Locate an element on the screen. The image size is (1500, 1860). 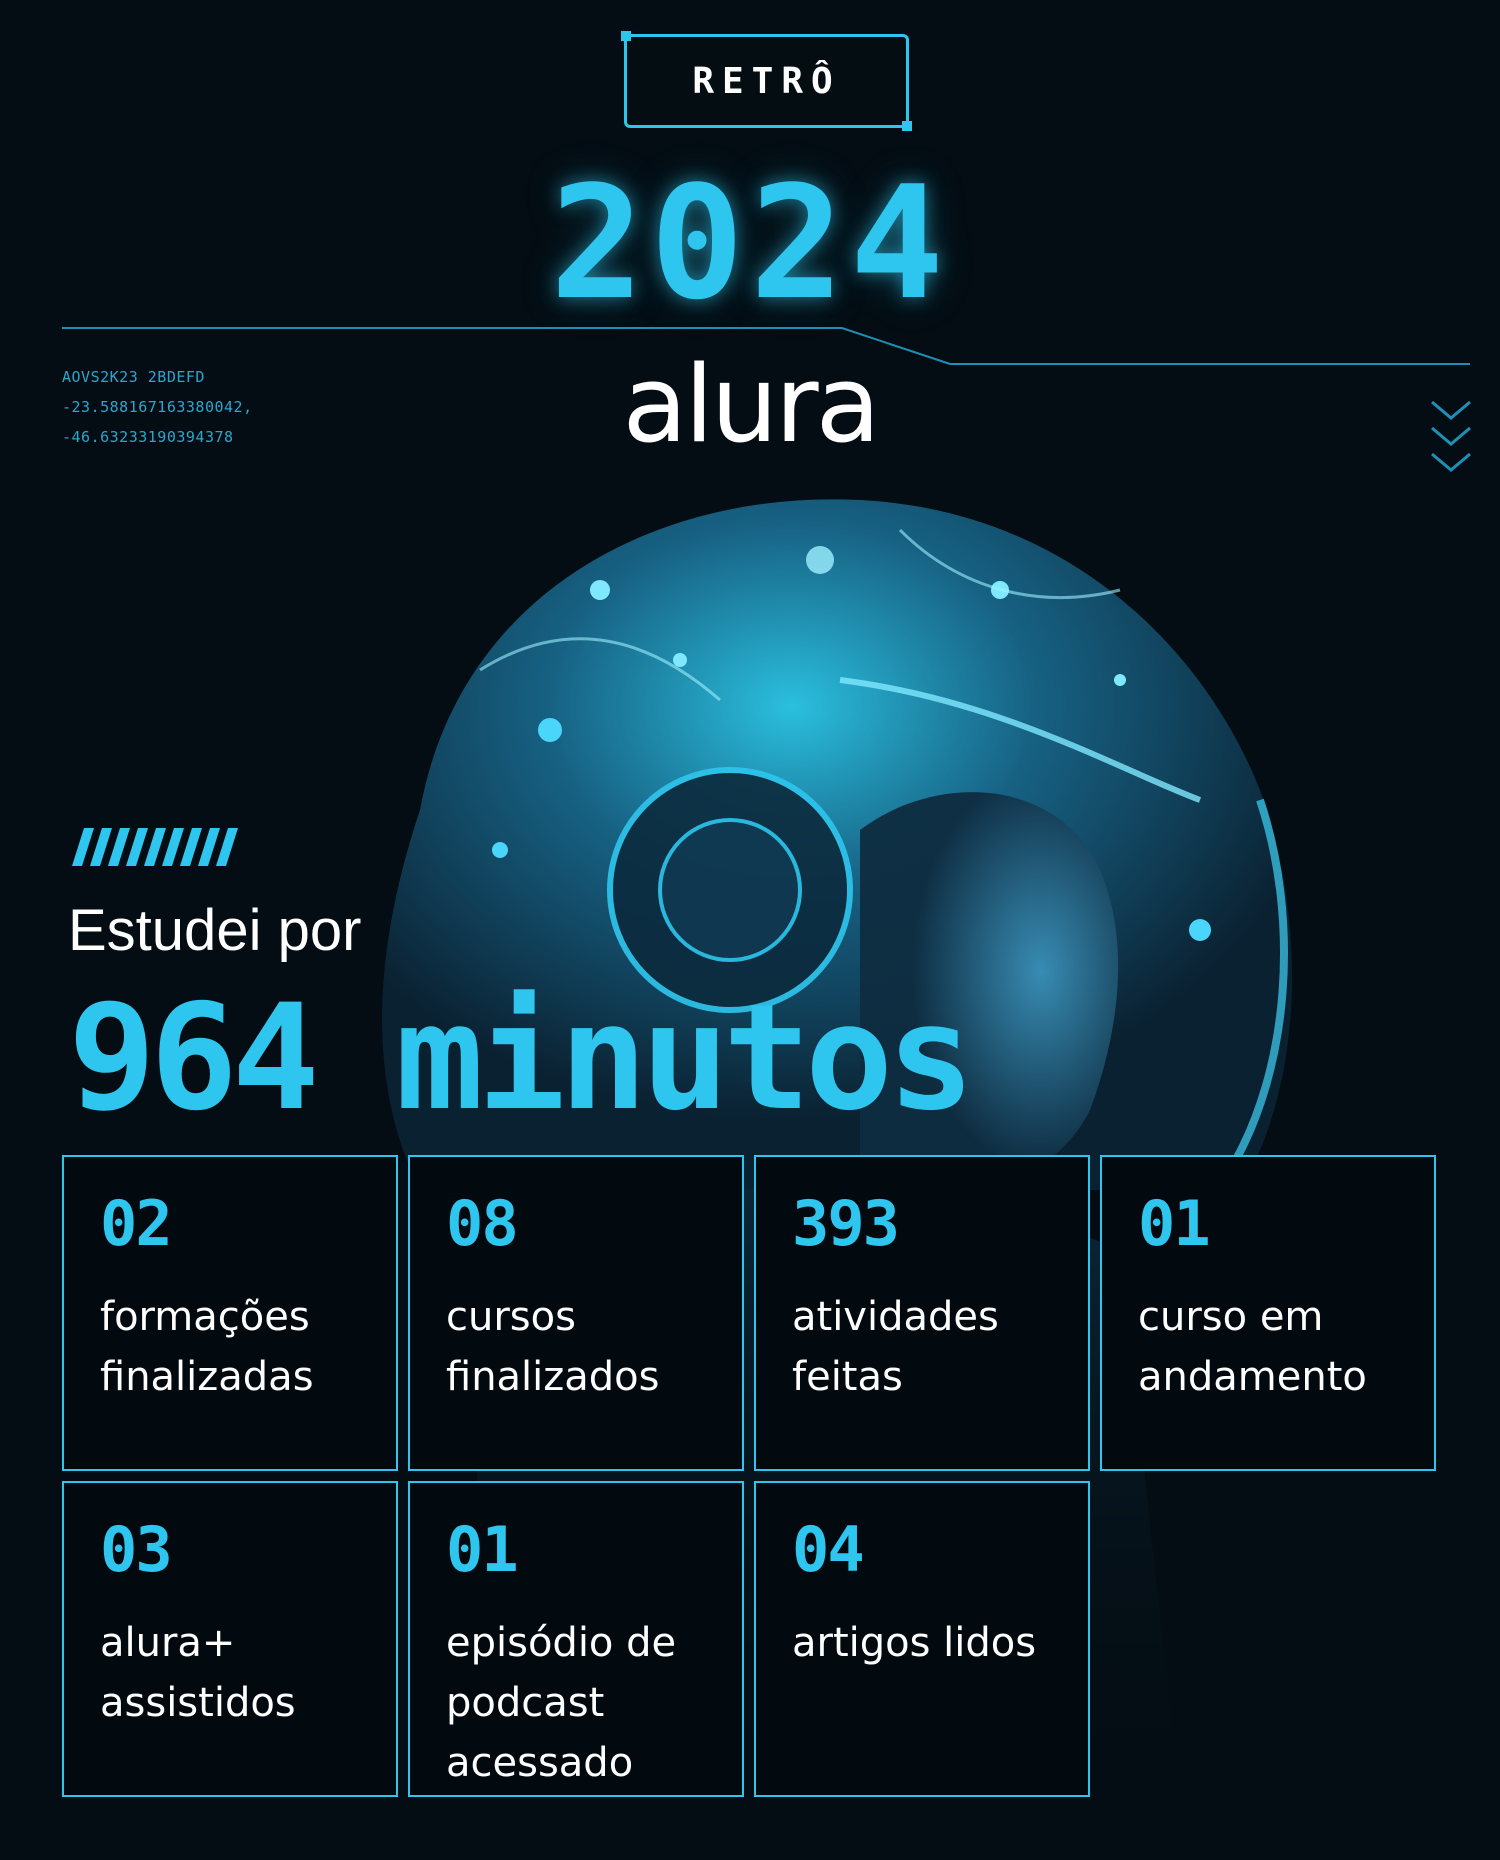
stat-card: 04 artigos lidos is located at coordinates (922, 1639).